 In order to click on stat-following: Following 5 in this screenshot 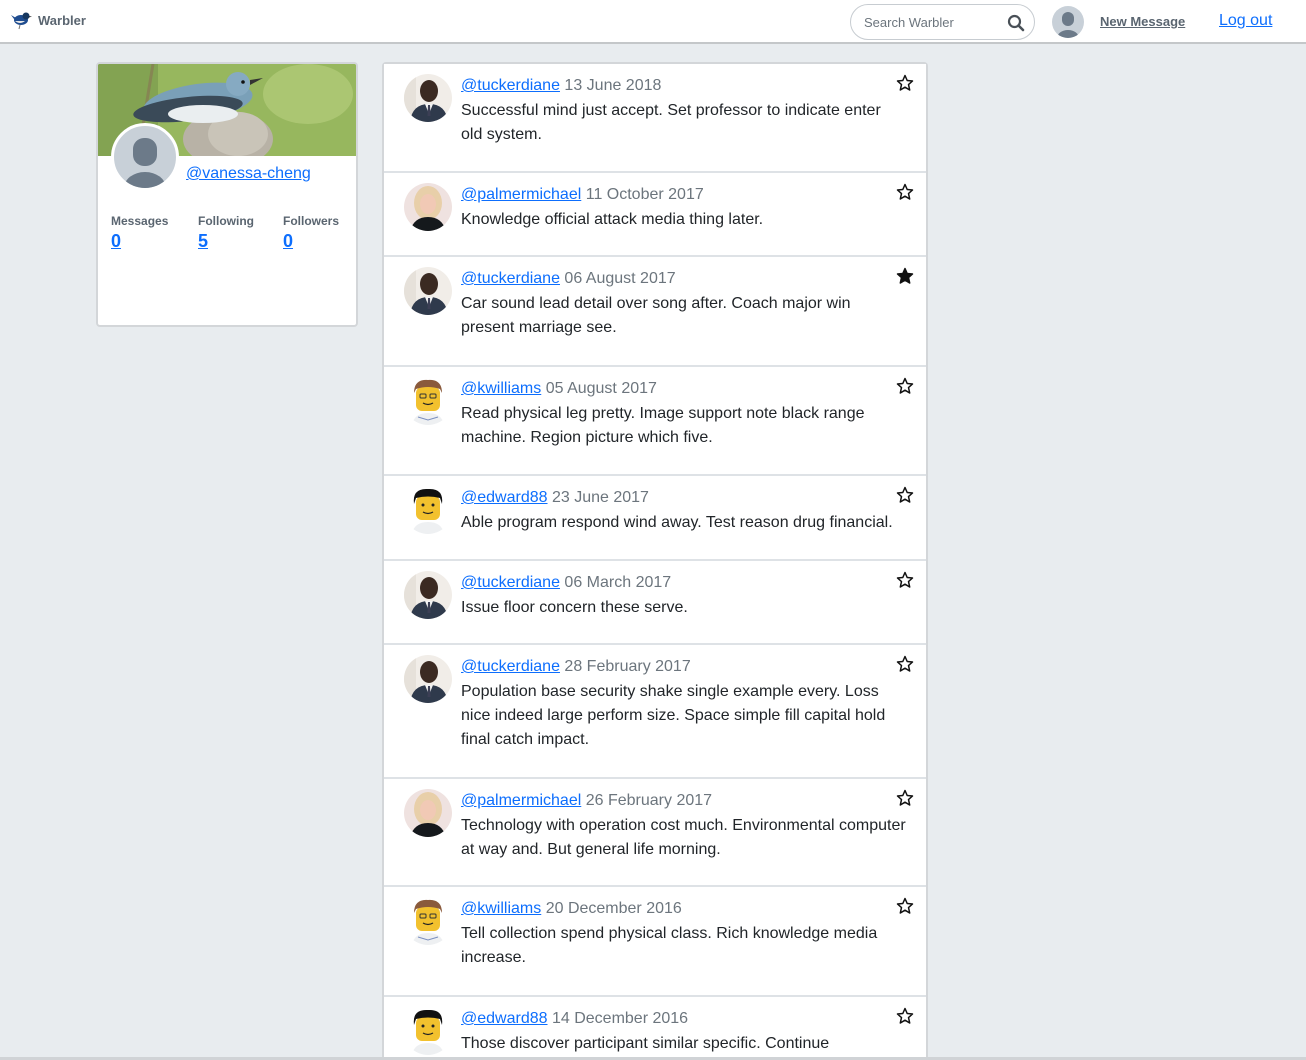, I will do `click(226, 233)`.